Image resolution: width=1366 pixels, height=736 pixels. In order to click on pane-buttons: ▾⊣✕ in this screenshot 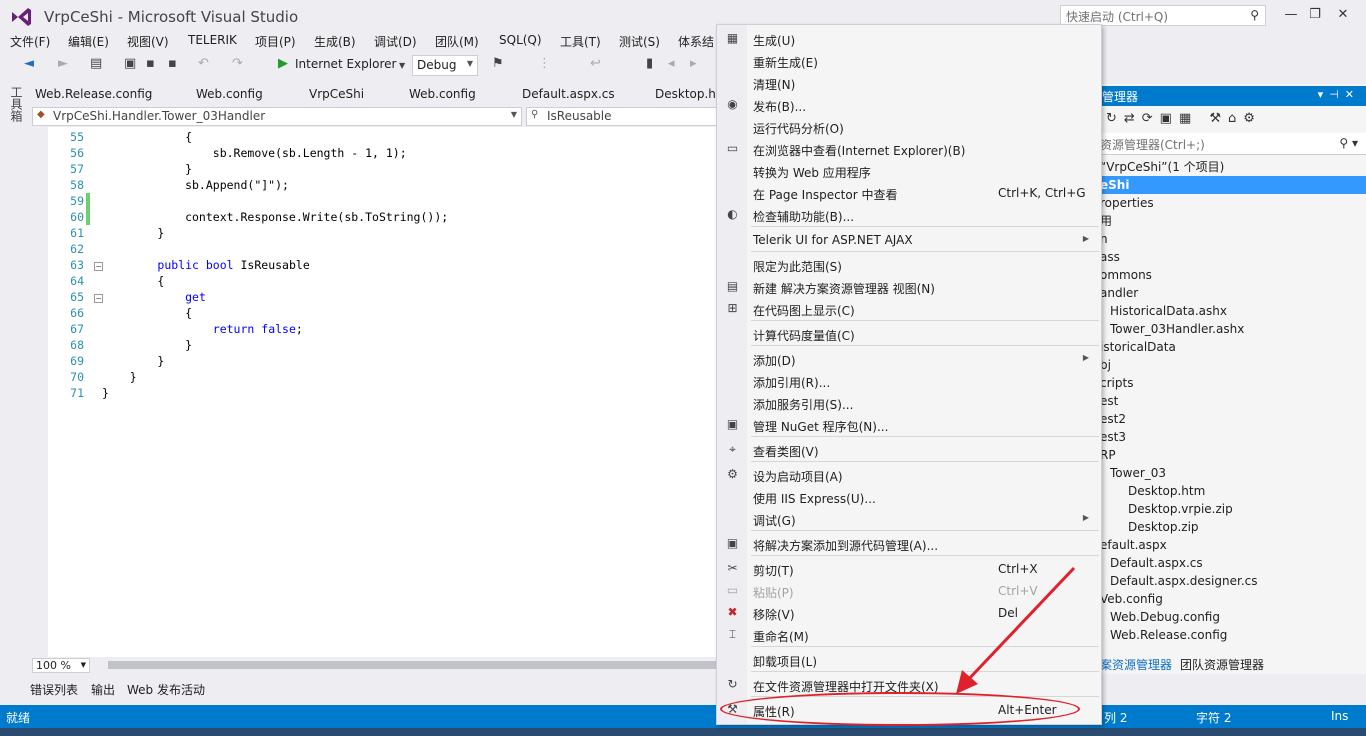, I will do `click(1339, 94)`.